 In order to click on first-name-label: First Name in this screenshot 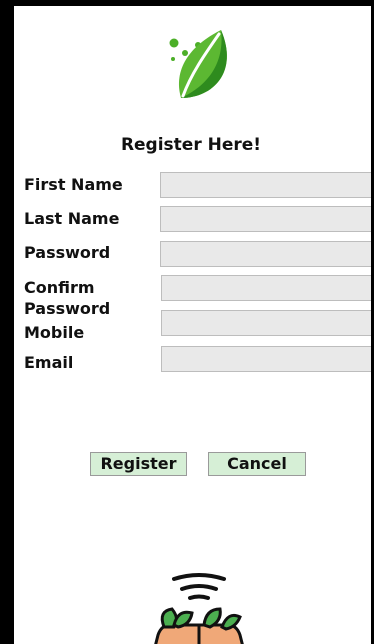, I will do `click(73, 184)`.